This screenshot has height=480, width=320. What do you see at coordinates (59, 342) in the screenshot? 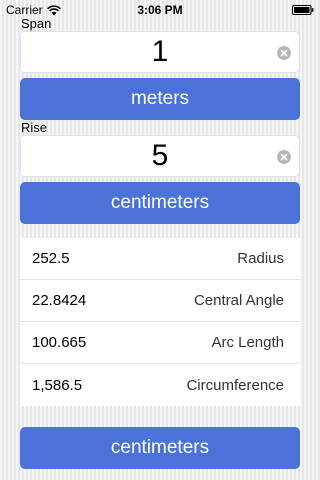
I see `result-value: 100.665` at bounding box center [59, 342].